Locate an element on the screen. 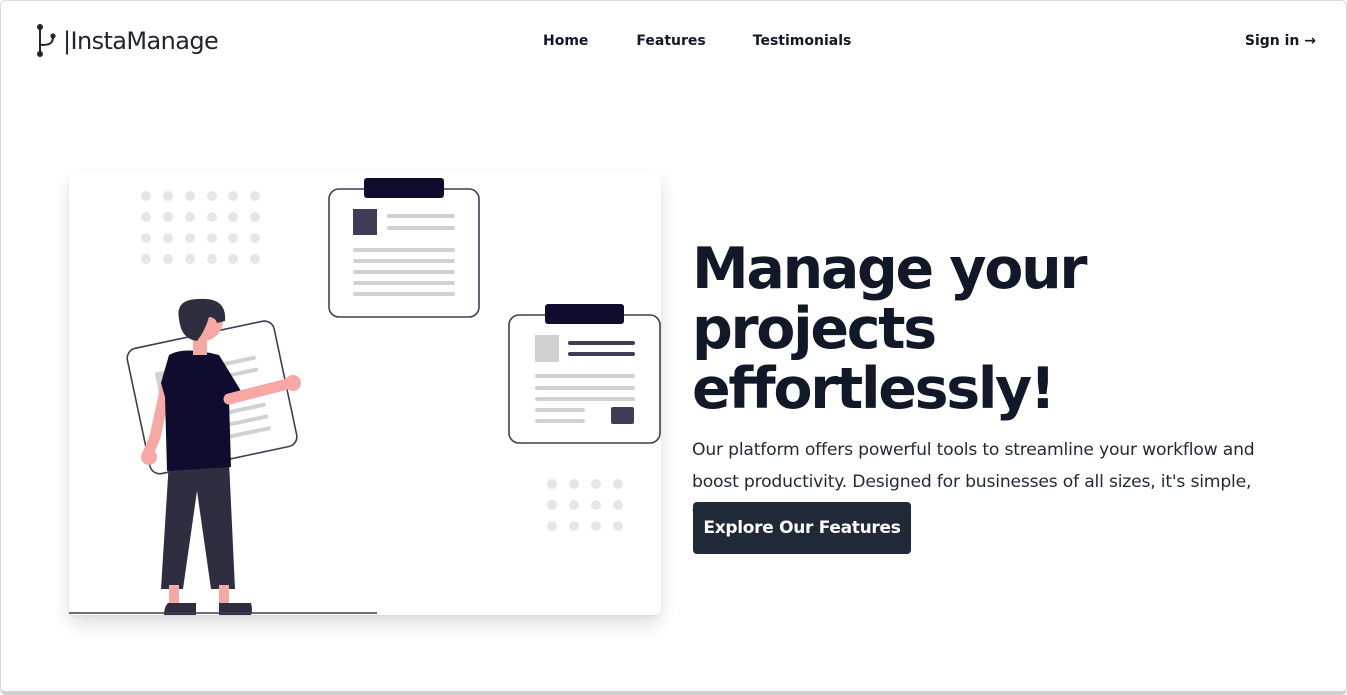 The height and width of the screenshot is (695, 1347). explore-features-button: Explore Our Features is located at coordinates (802, 528).